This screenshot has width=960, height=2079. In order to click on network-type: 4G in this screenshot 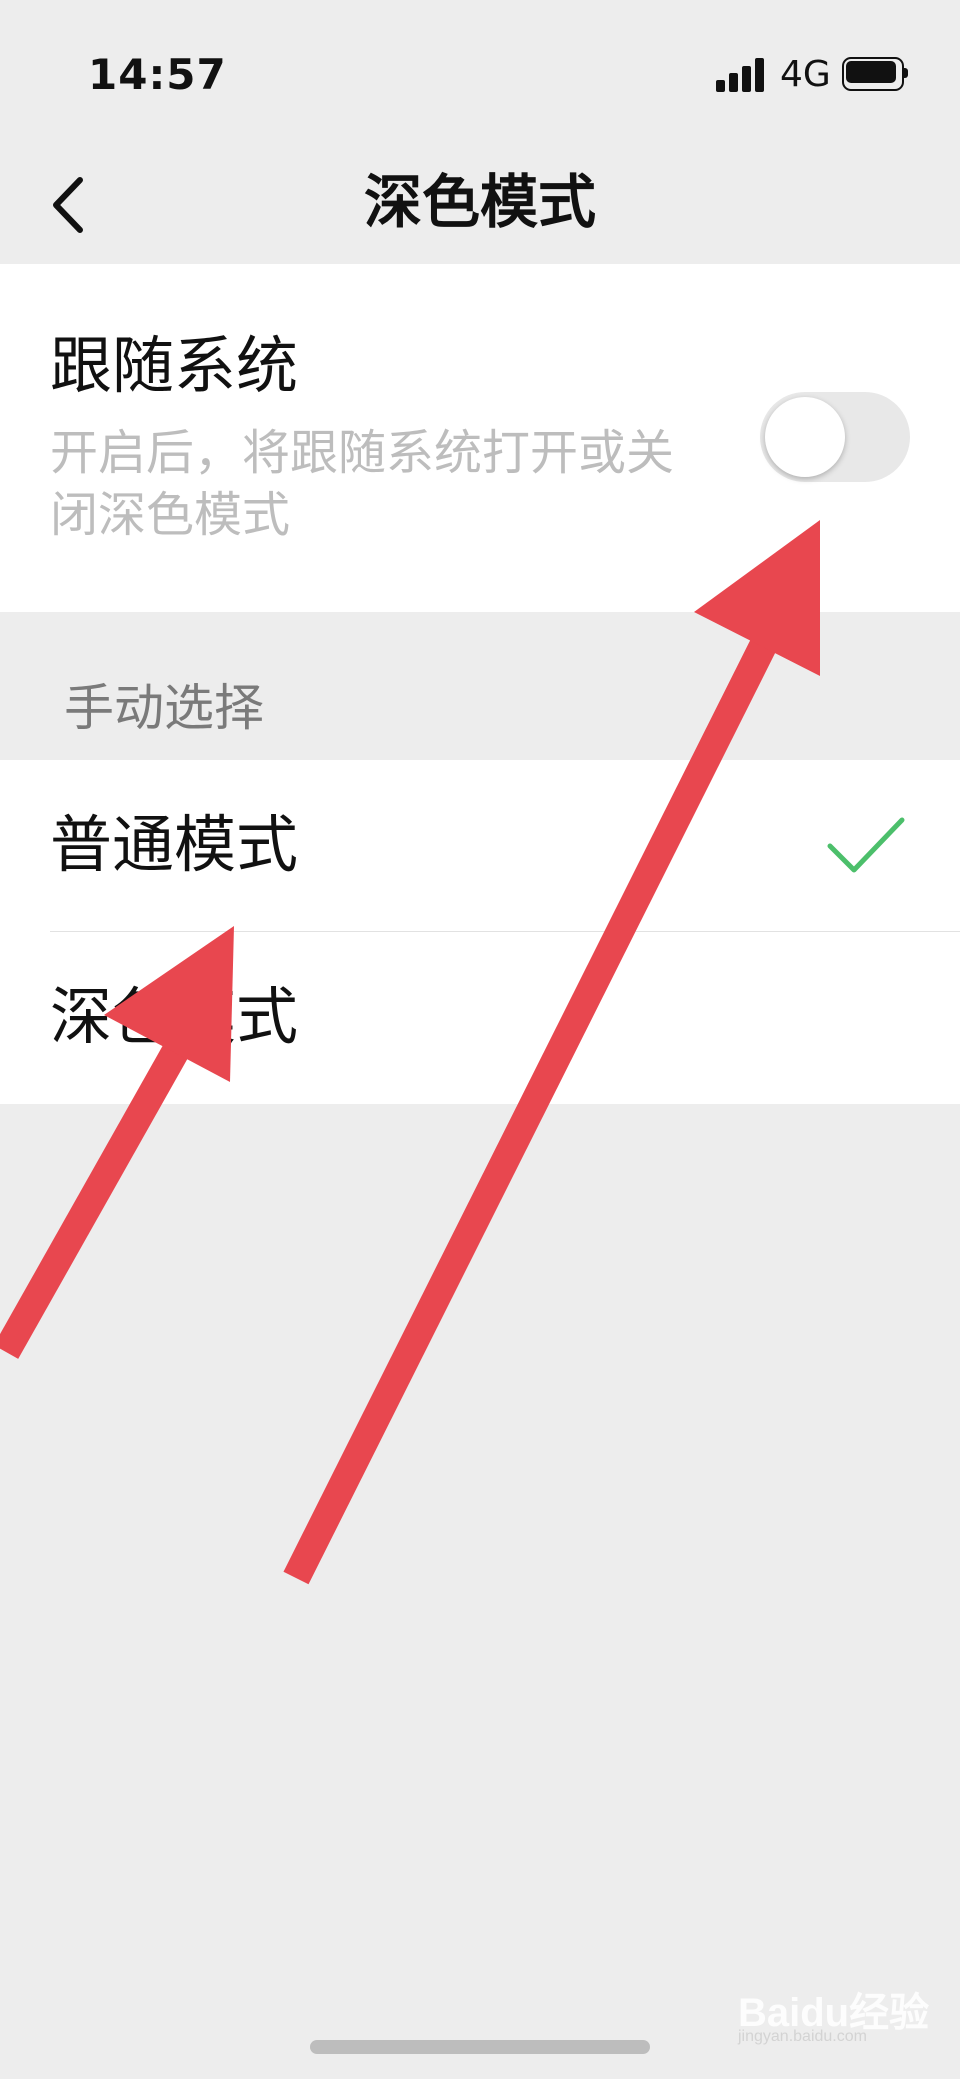, I will do `click(805, 74)`.